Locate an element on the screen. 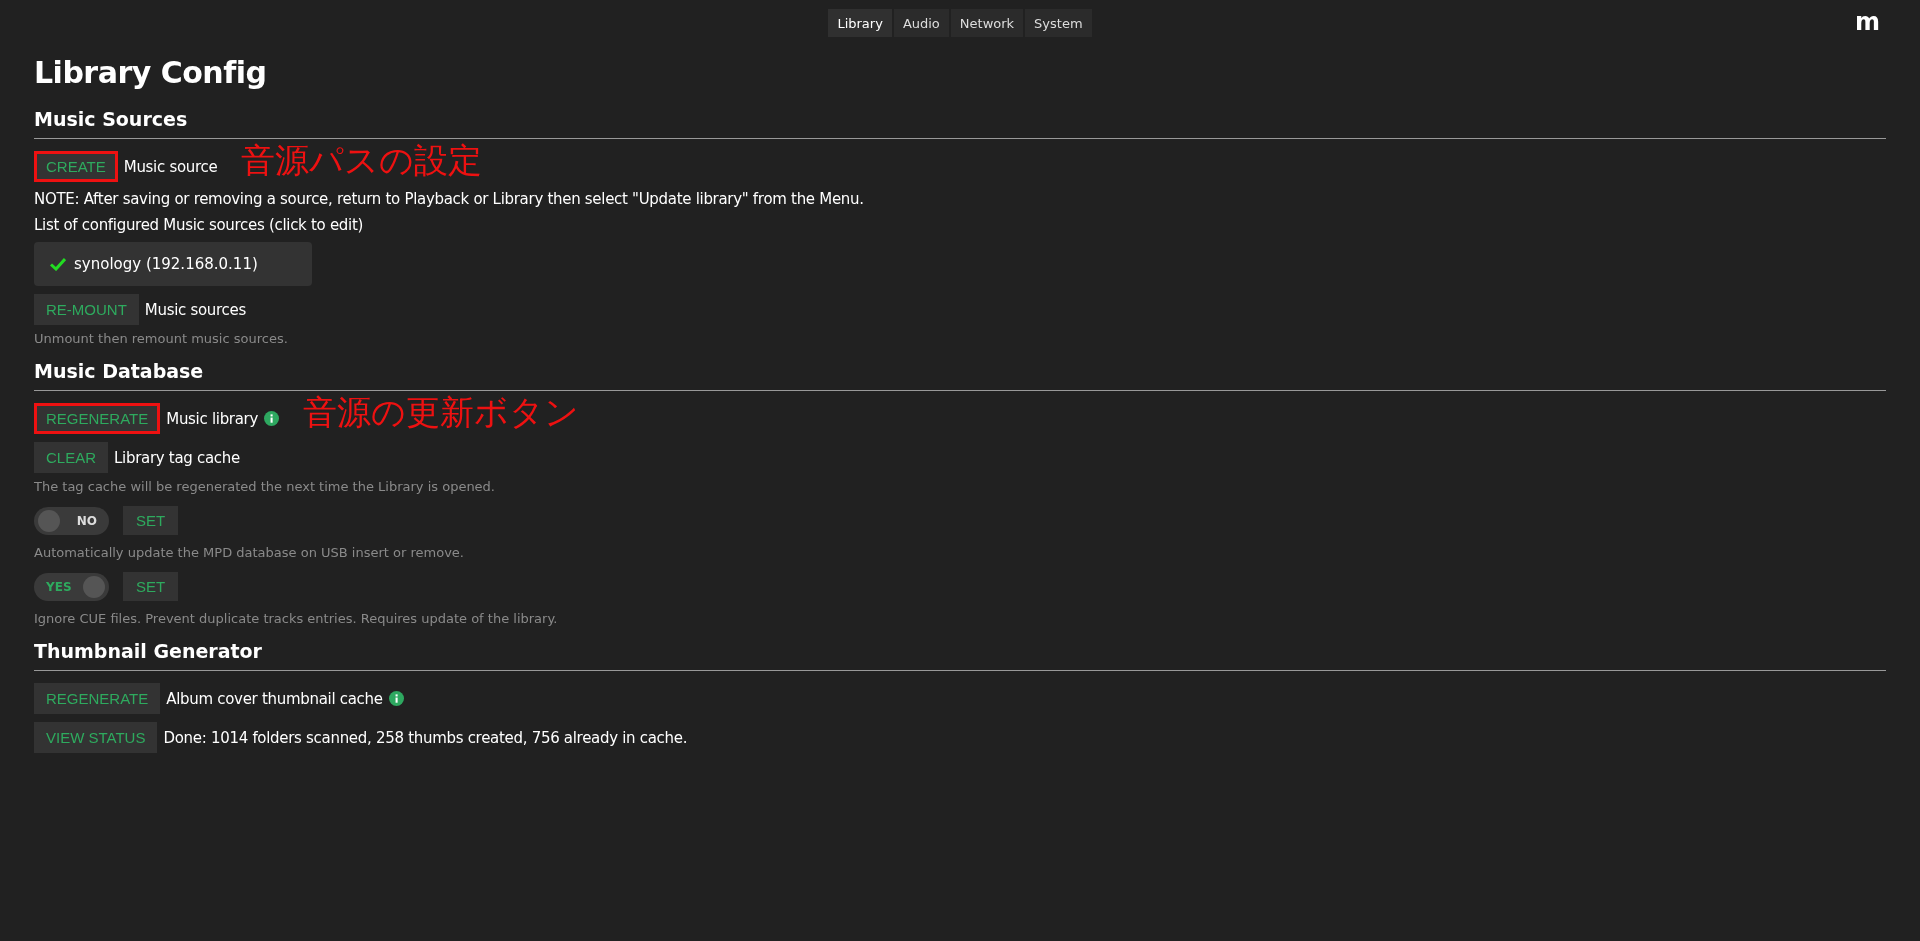 This screenshot has height=941, width=1920. action-button: CLEAR is located at coordinates (71, 457).